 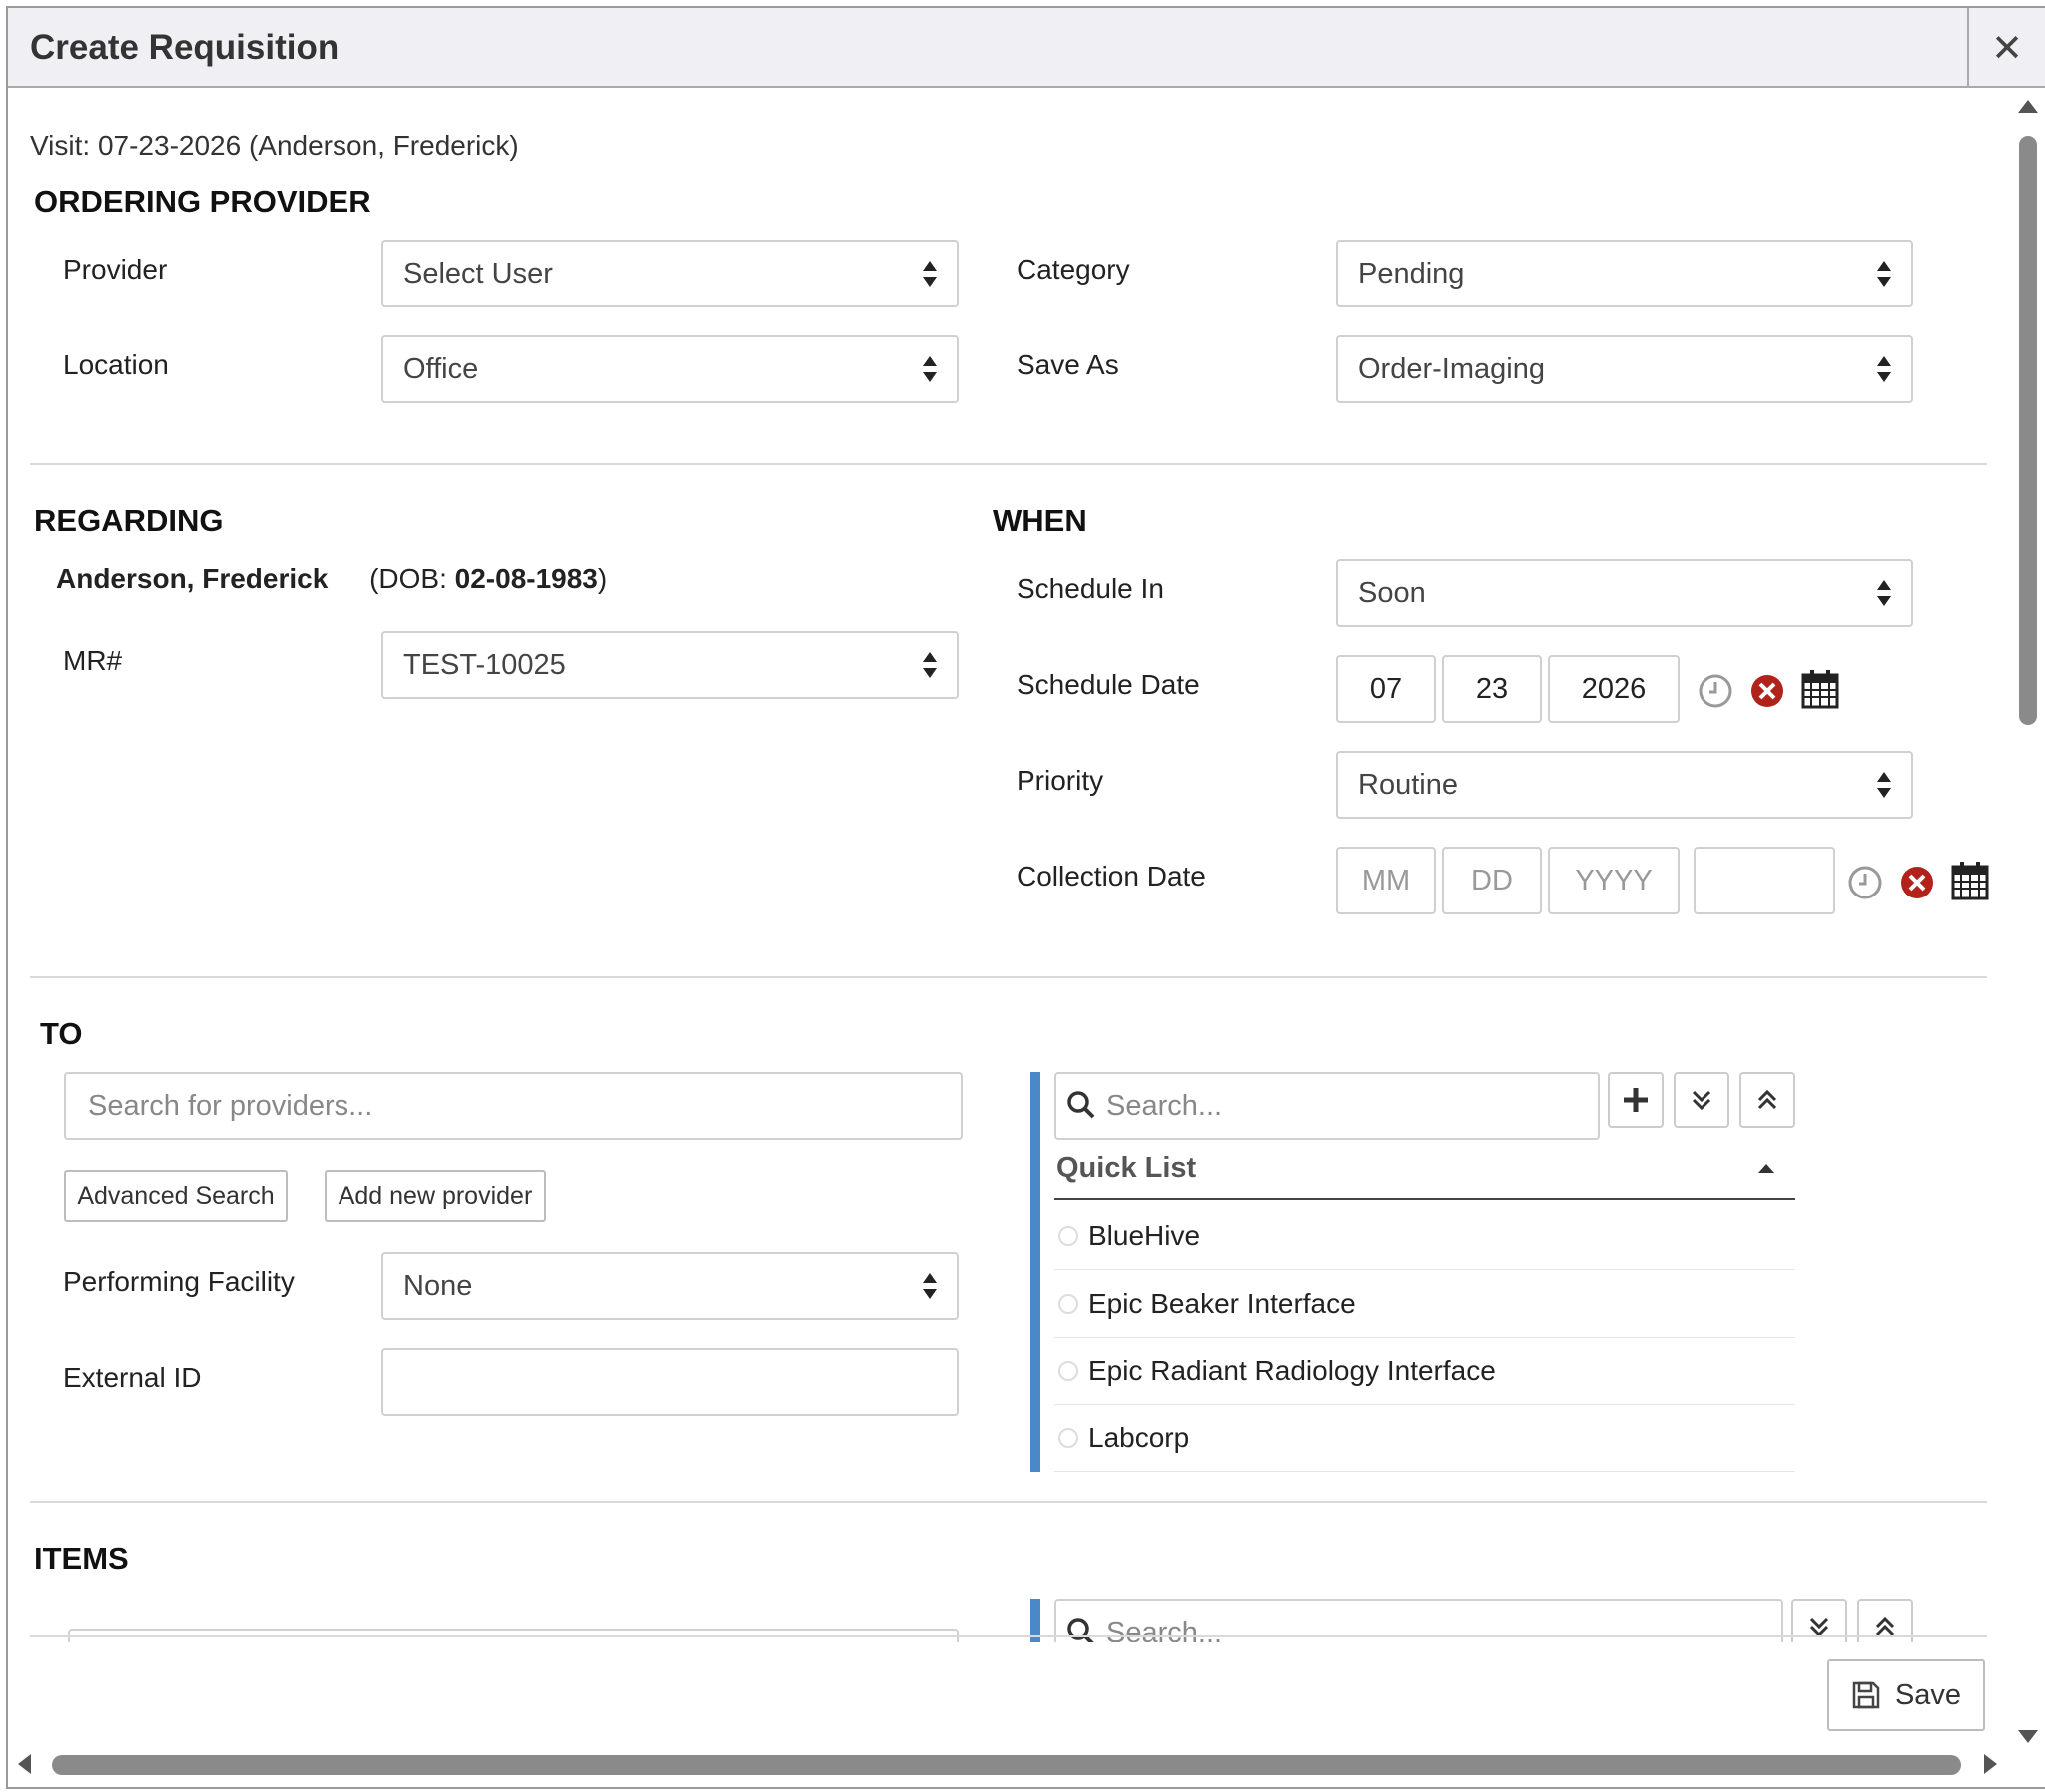 I want to click on collection-time-input, so click(x=1764, y=880).